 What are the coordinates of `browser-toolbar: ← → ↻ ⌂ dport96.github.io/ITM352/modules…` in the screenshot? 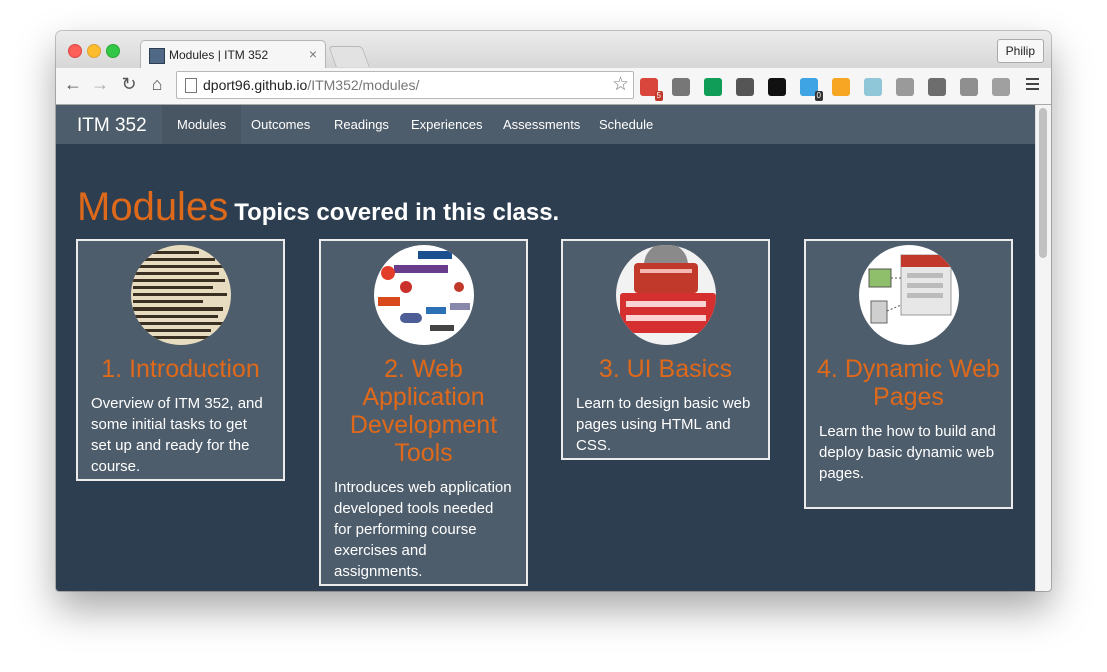 It's located at (553, 86).